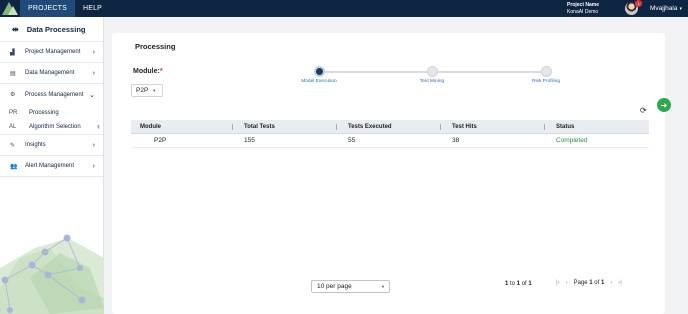 The image size is (688, 314). Describe the element at coordinates (183, 127) in the screenshot. I see `column-header-module: Module` at that location.